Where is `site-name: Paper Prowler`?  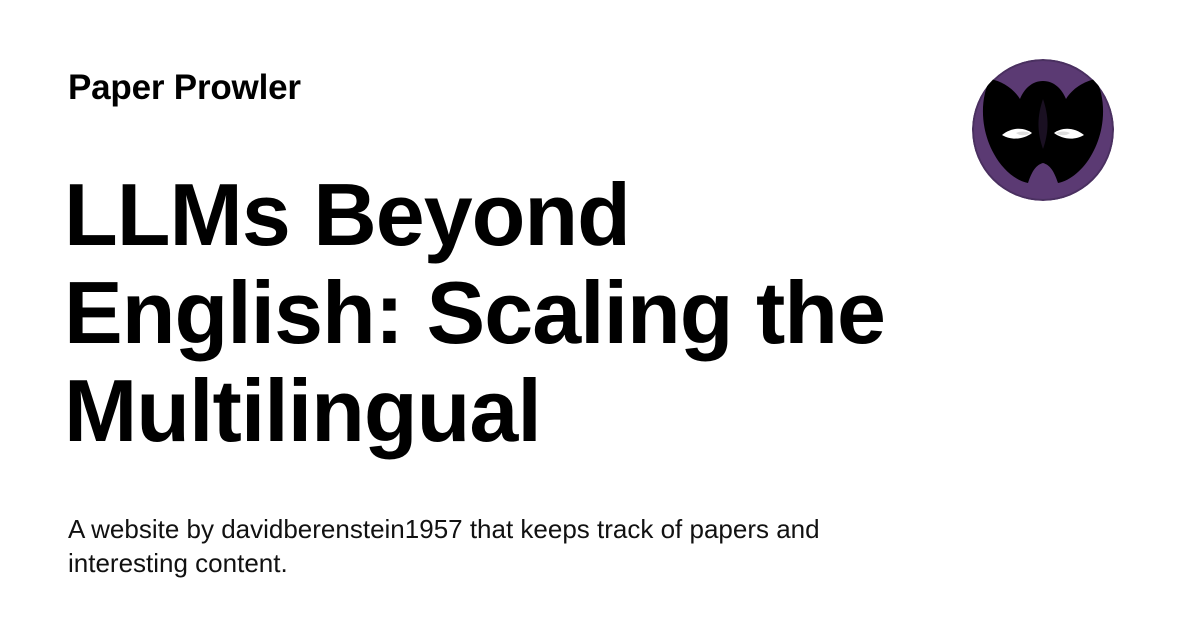
site-name: Paper Prowler is located at coordinates (184, 88).